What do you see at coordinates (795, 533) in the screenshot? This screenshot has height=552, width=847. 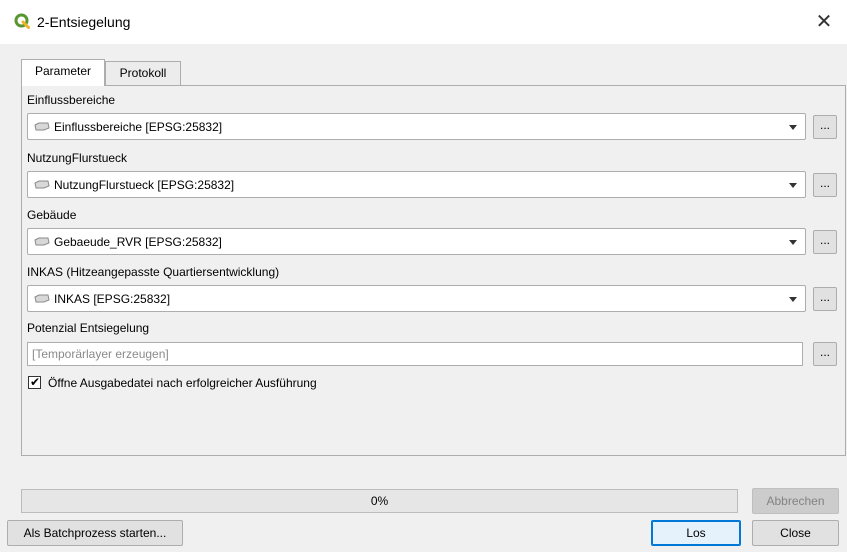 I see `close-button: Close` at bounding box center [795, 533].